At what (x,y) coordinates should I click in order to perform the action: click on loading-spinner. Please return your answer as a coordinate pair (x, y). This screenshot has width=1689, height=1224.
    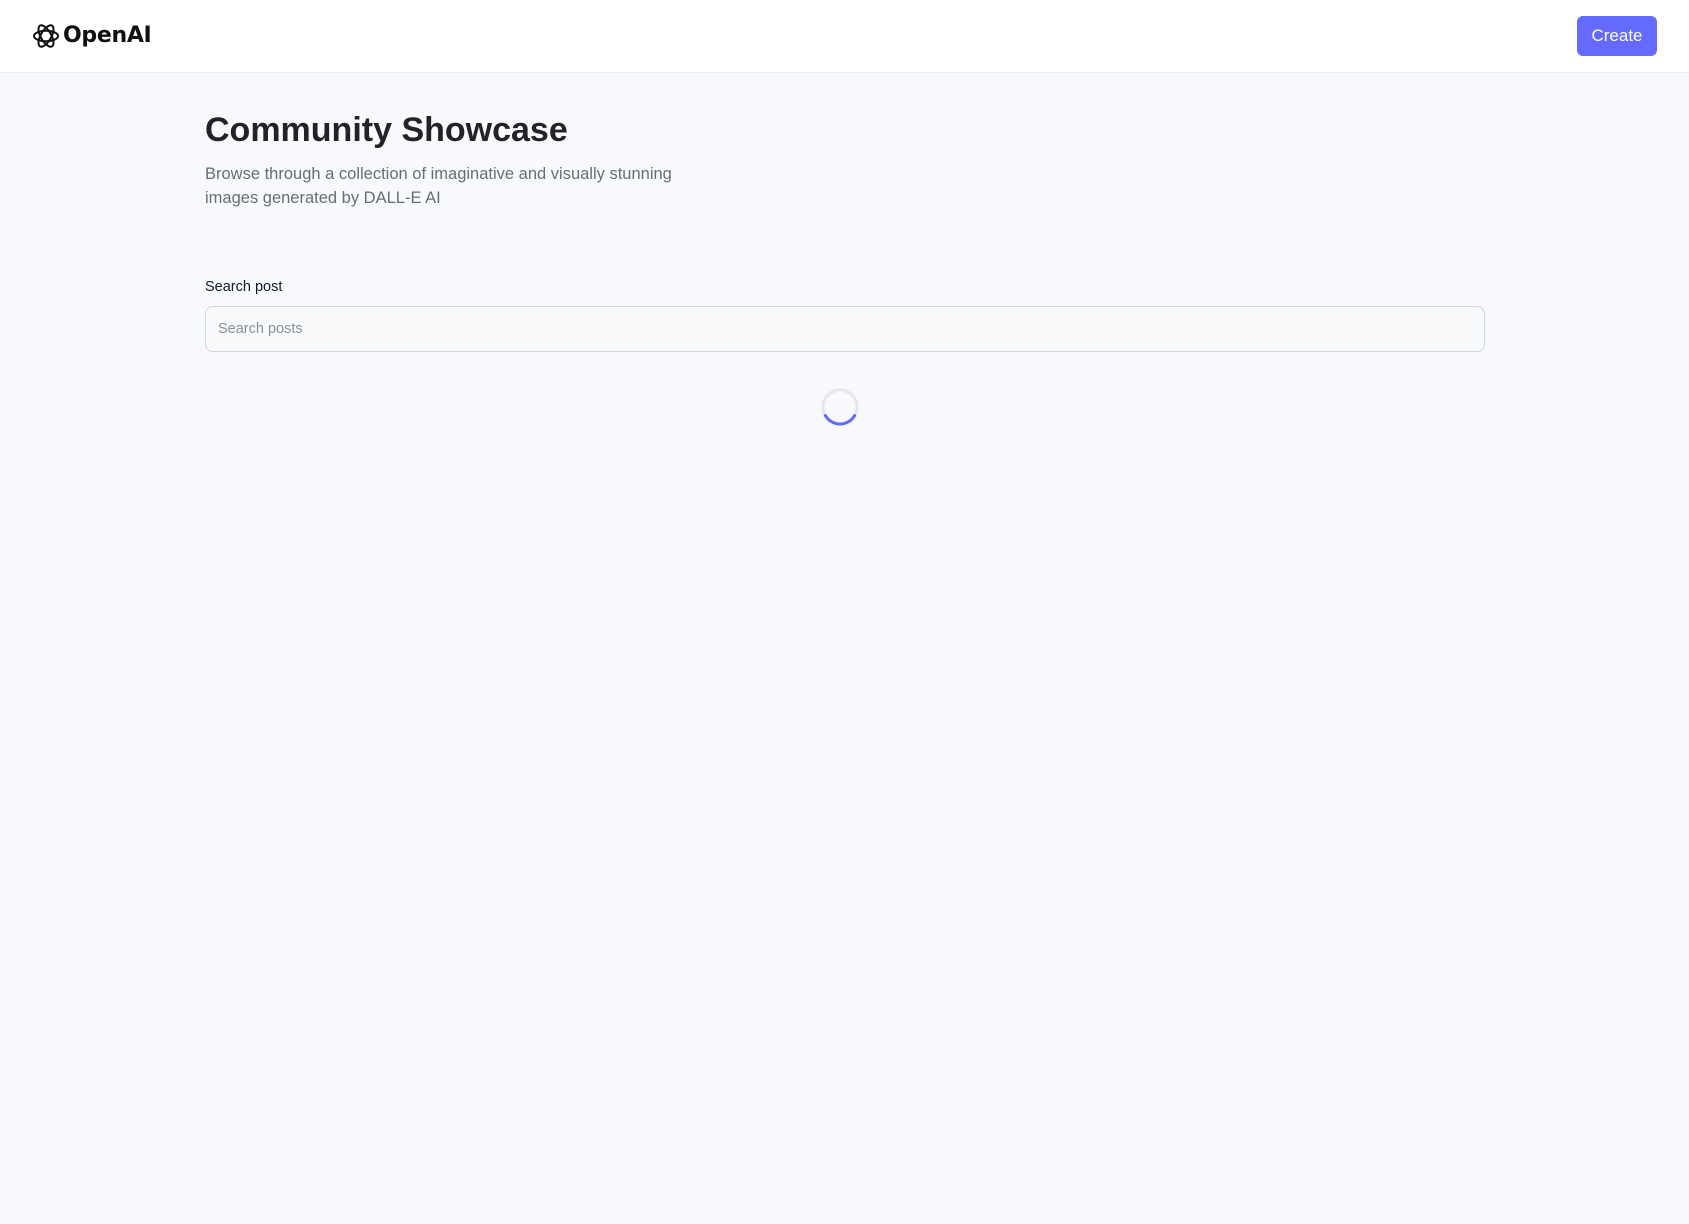
    Looking at the image, I should click on (840, 407).